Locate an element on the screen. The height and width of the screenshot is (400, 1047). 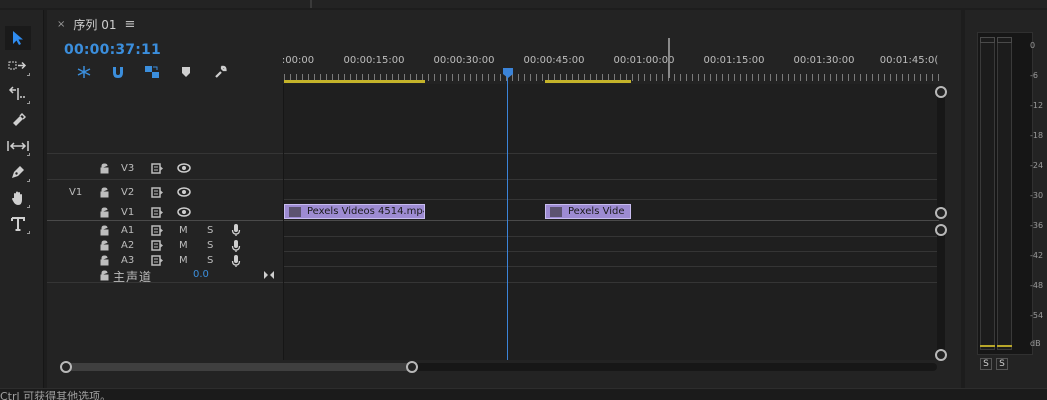
source-patch: V1 is located at coordinates (75, 192).